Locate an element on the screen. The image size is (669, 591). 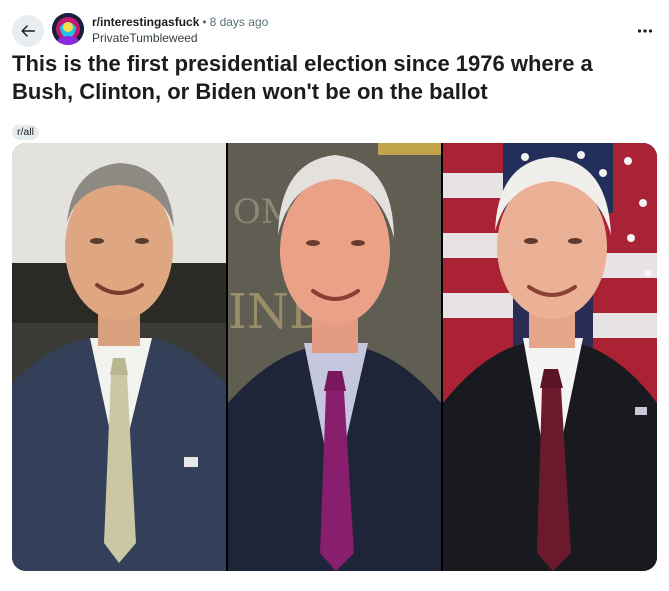
subreddit-avatar is located at coordinates (68, 29).